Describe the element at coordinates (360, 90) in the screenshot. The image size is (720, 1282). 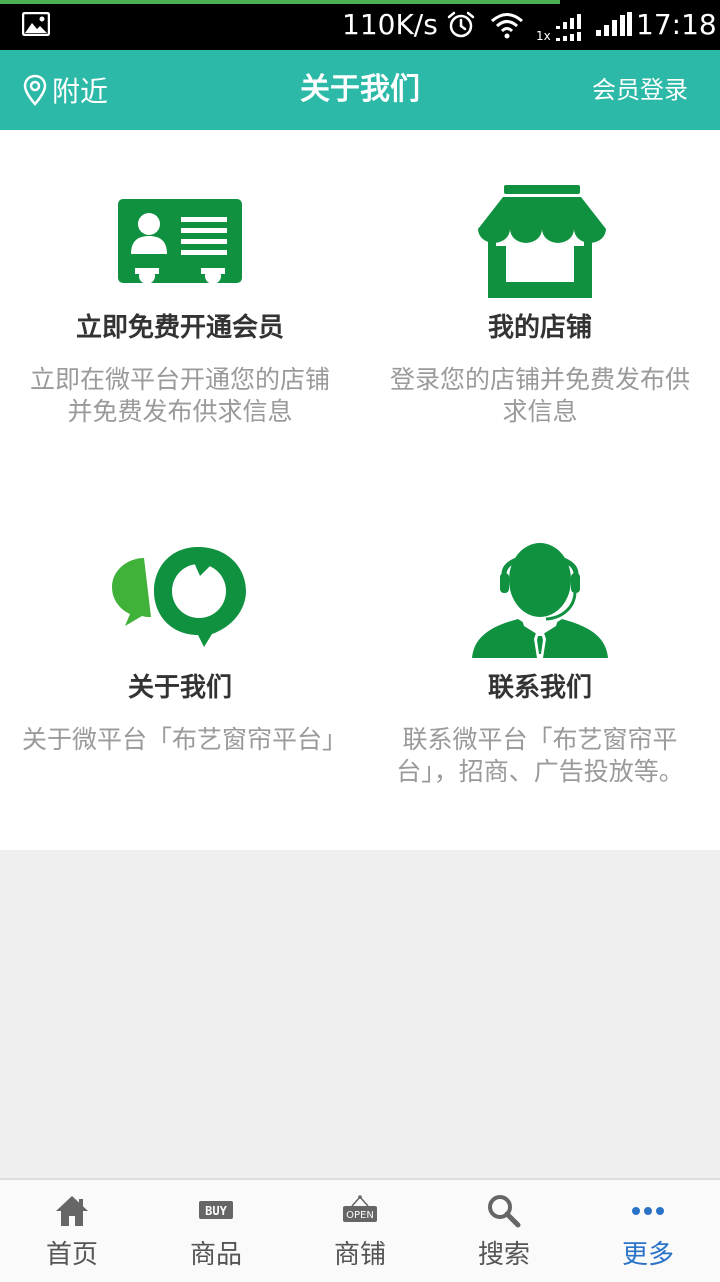
I see `app-header: 附近 关于我们 会员登录` at that location.